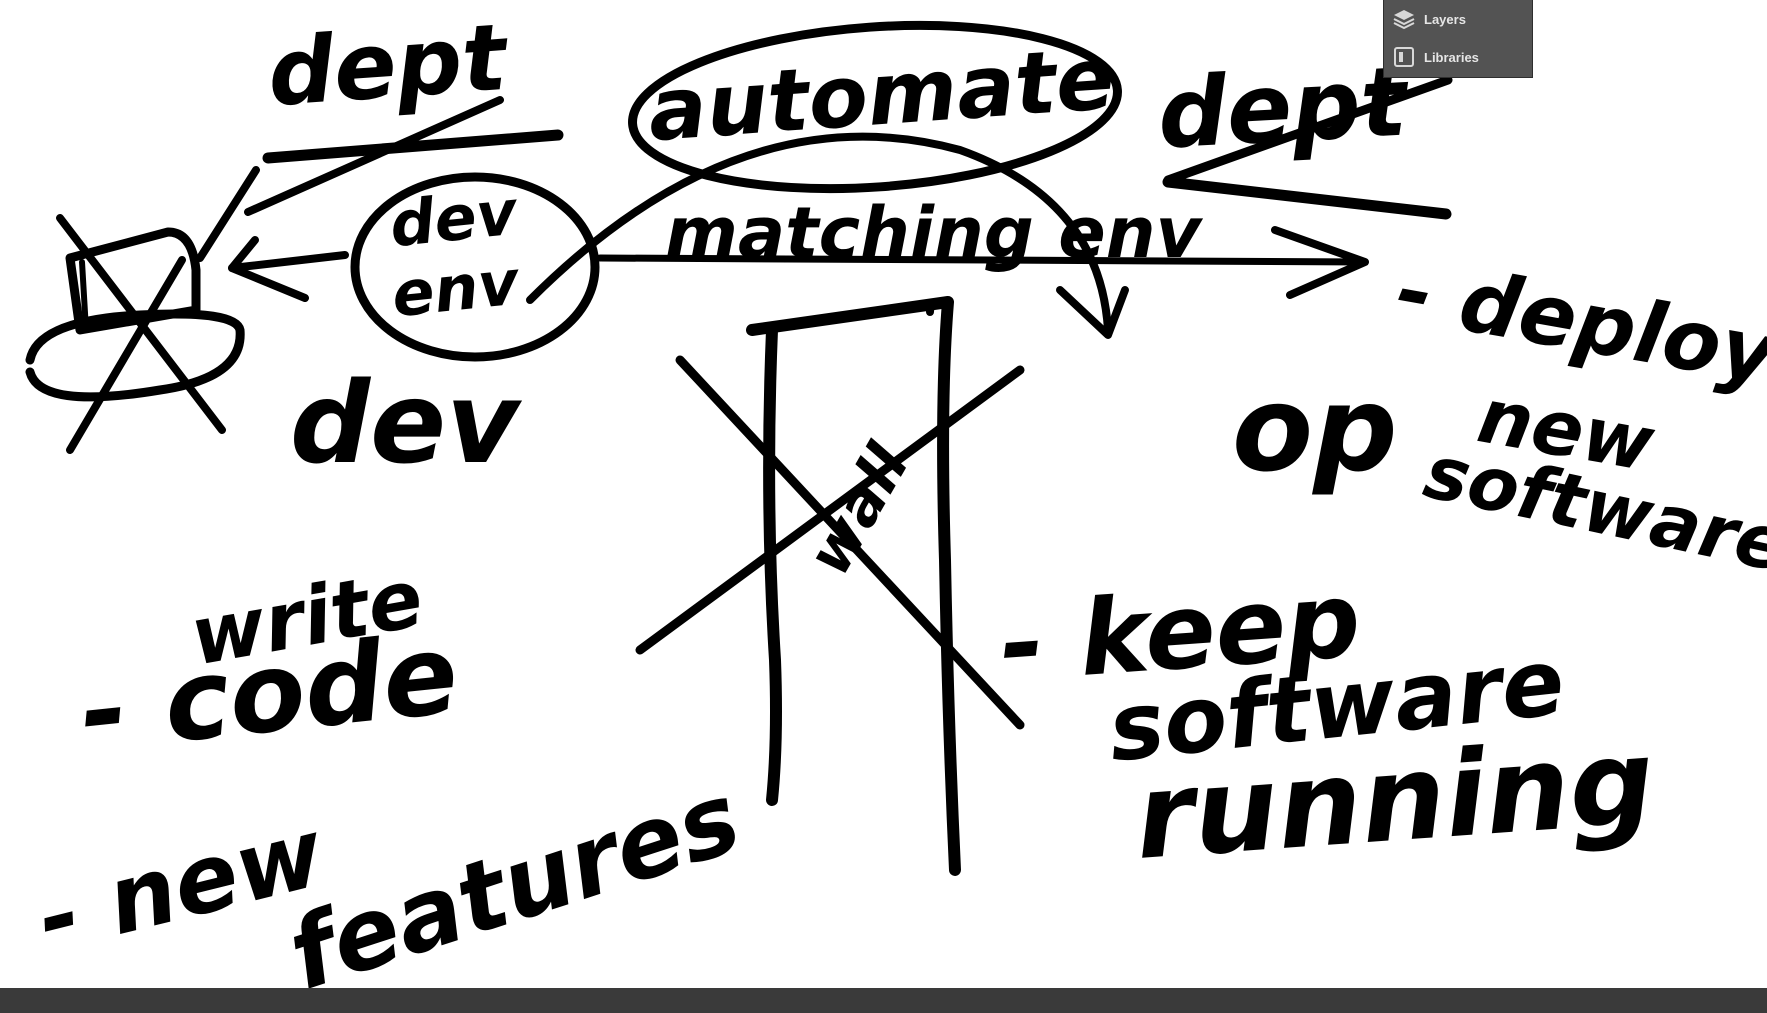 The height and width of the screenshot is (1013, 1767). Describe the element at coordinates (1315, 429) in the screenshot. I see `op-label: op` at that location.